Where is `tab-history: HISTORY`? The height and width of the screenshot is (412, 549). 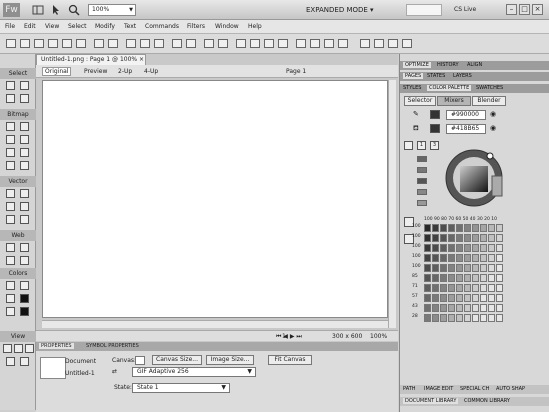 tab-history: HISTORY is located at coordinates (448, 65).